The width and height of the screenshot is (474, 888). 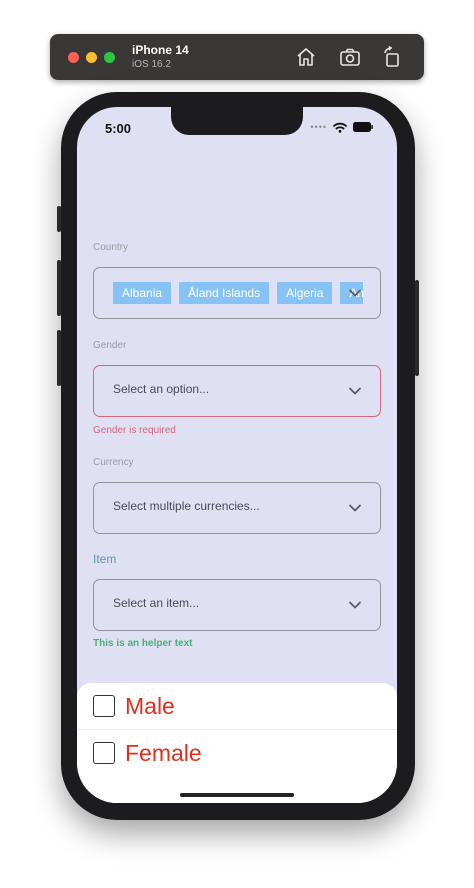 What do you see at coordinates (237, 743) in the screenshot?
I see `gender-options-sheet: Male Female` at bounding box center [237, 743].